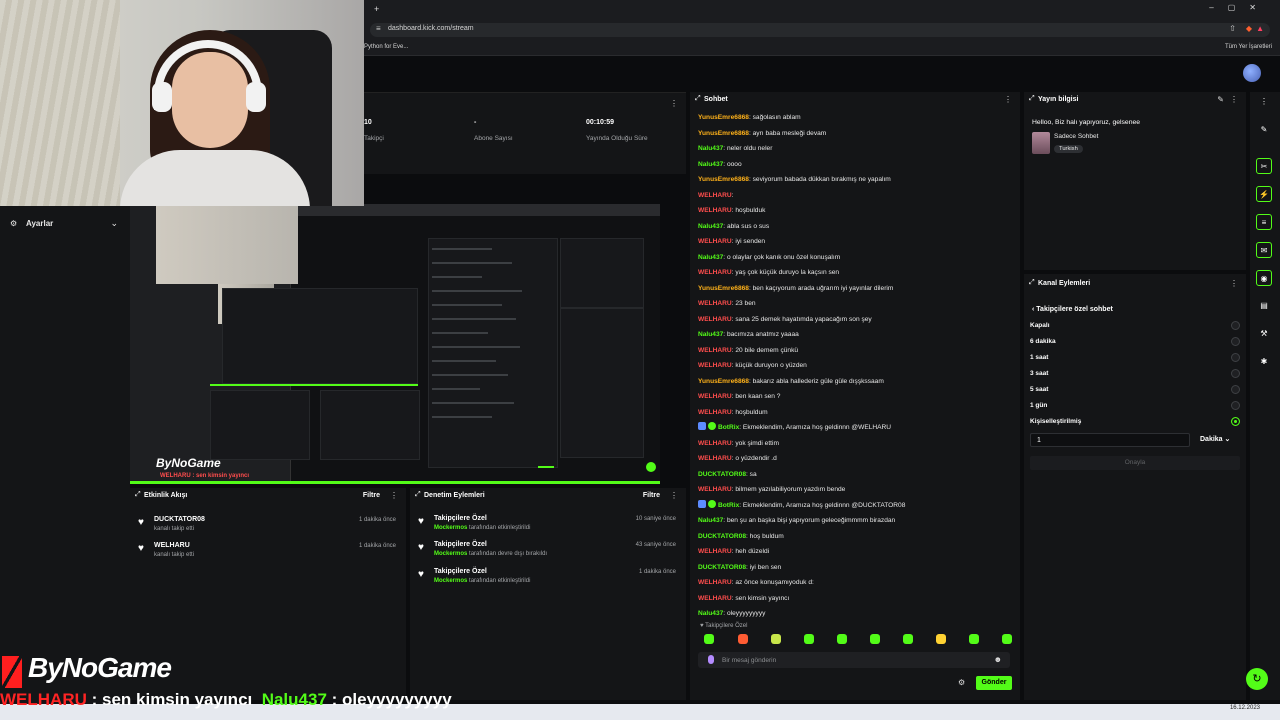  I want to click on brave-shield-icon: ◆, so click(1249, 28).